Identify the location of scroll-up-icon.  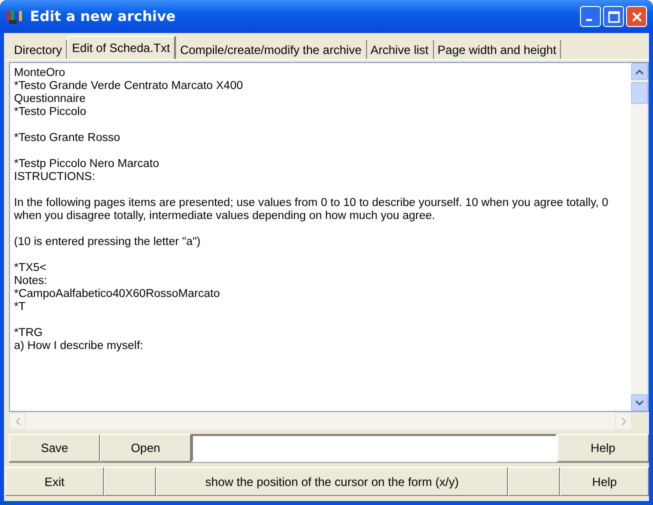
(639, 71).